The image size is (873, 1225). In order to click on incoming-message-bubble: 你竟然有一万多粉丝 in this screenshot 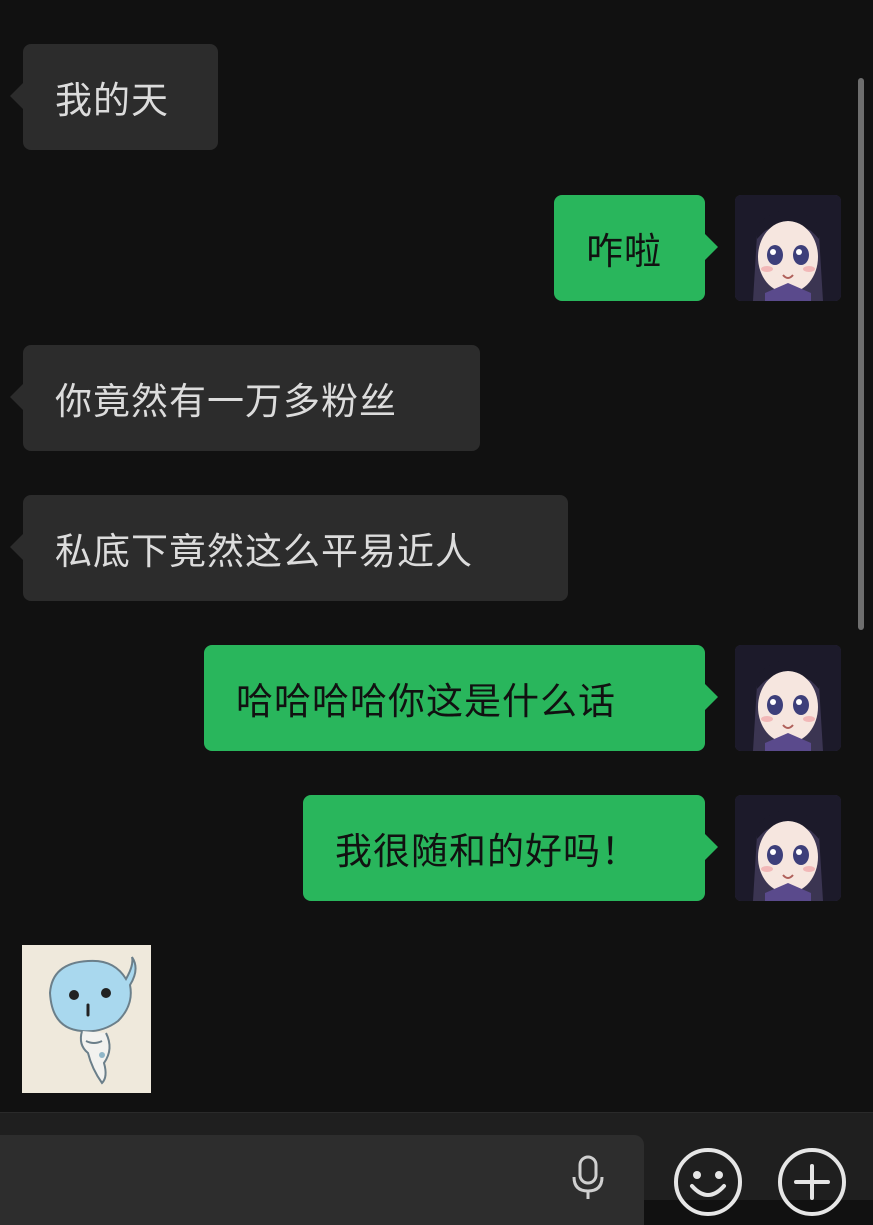, I will do `click(251, 398)`.